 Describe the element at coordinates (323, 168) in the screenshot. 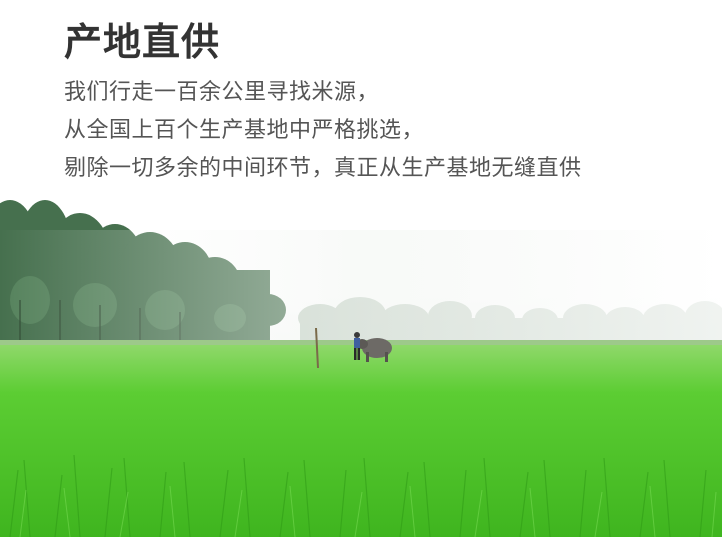

I see `intro-line: 剔除一切多余的中间环节，真正从生产基地无缝直供` at that location.